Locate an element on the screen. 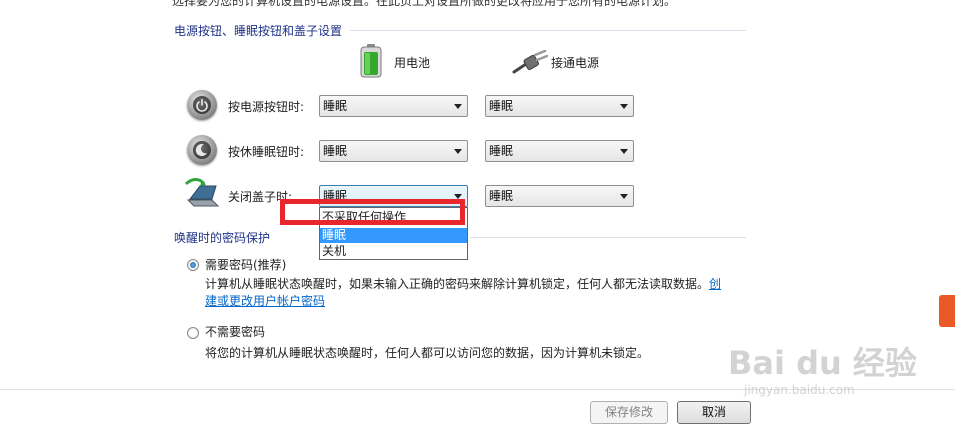 Image resolution: width=955 pixels, height=429 pixels. power-button-icon is located at coordinates (202, 105).